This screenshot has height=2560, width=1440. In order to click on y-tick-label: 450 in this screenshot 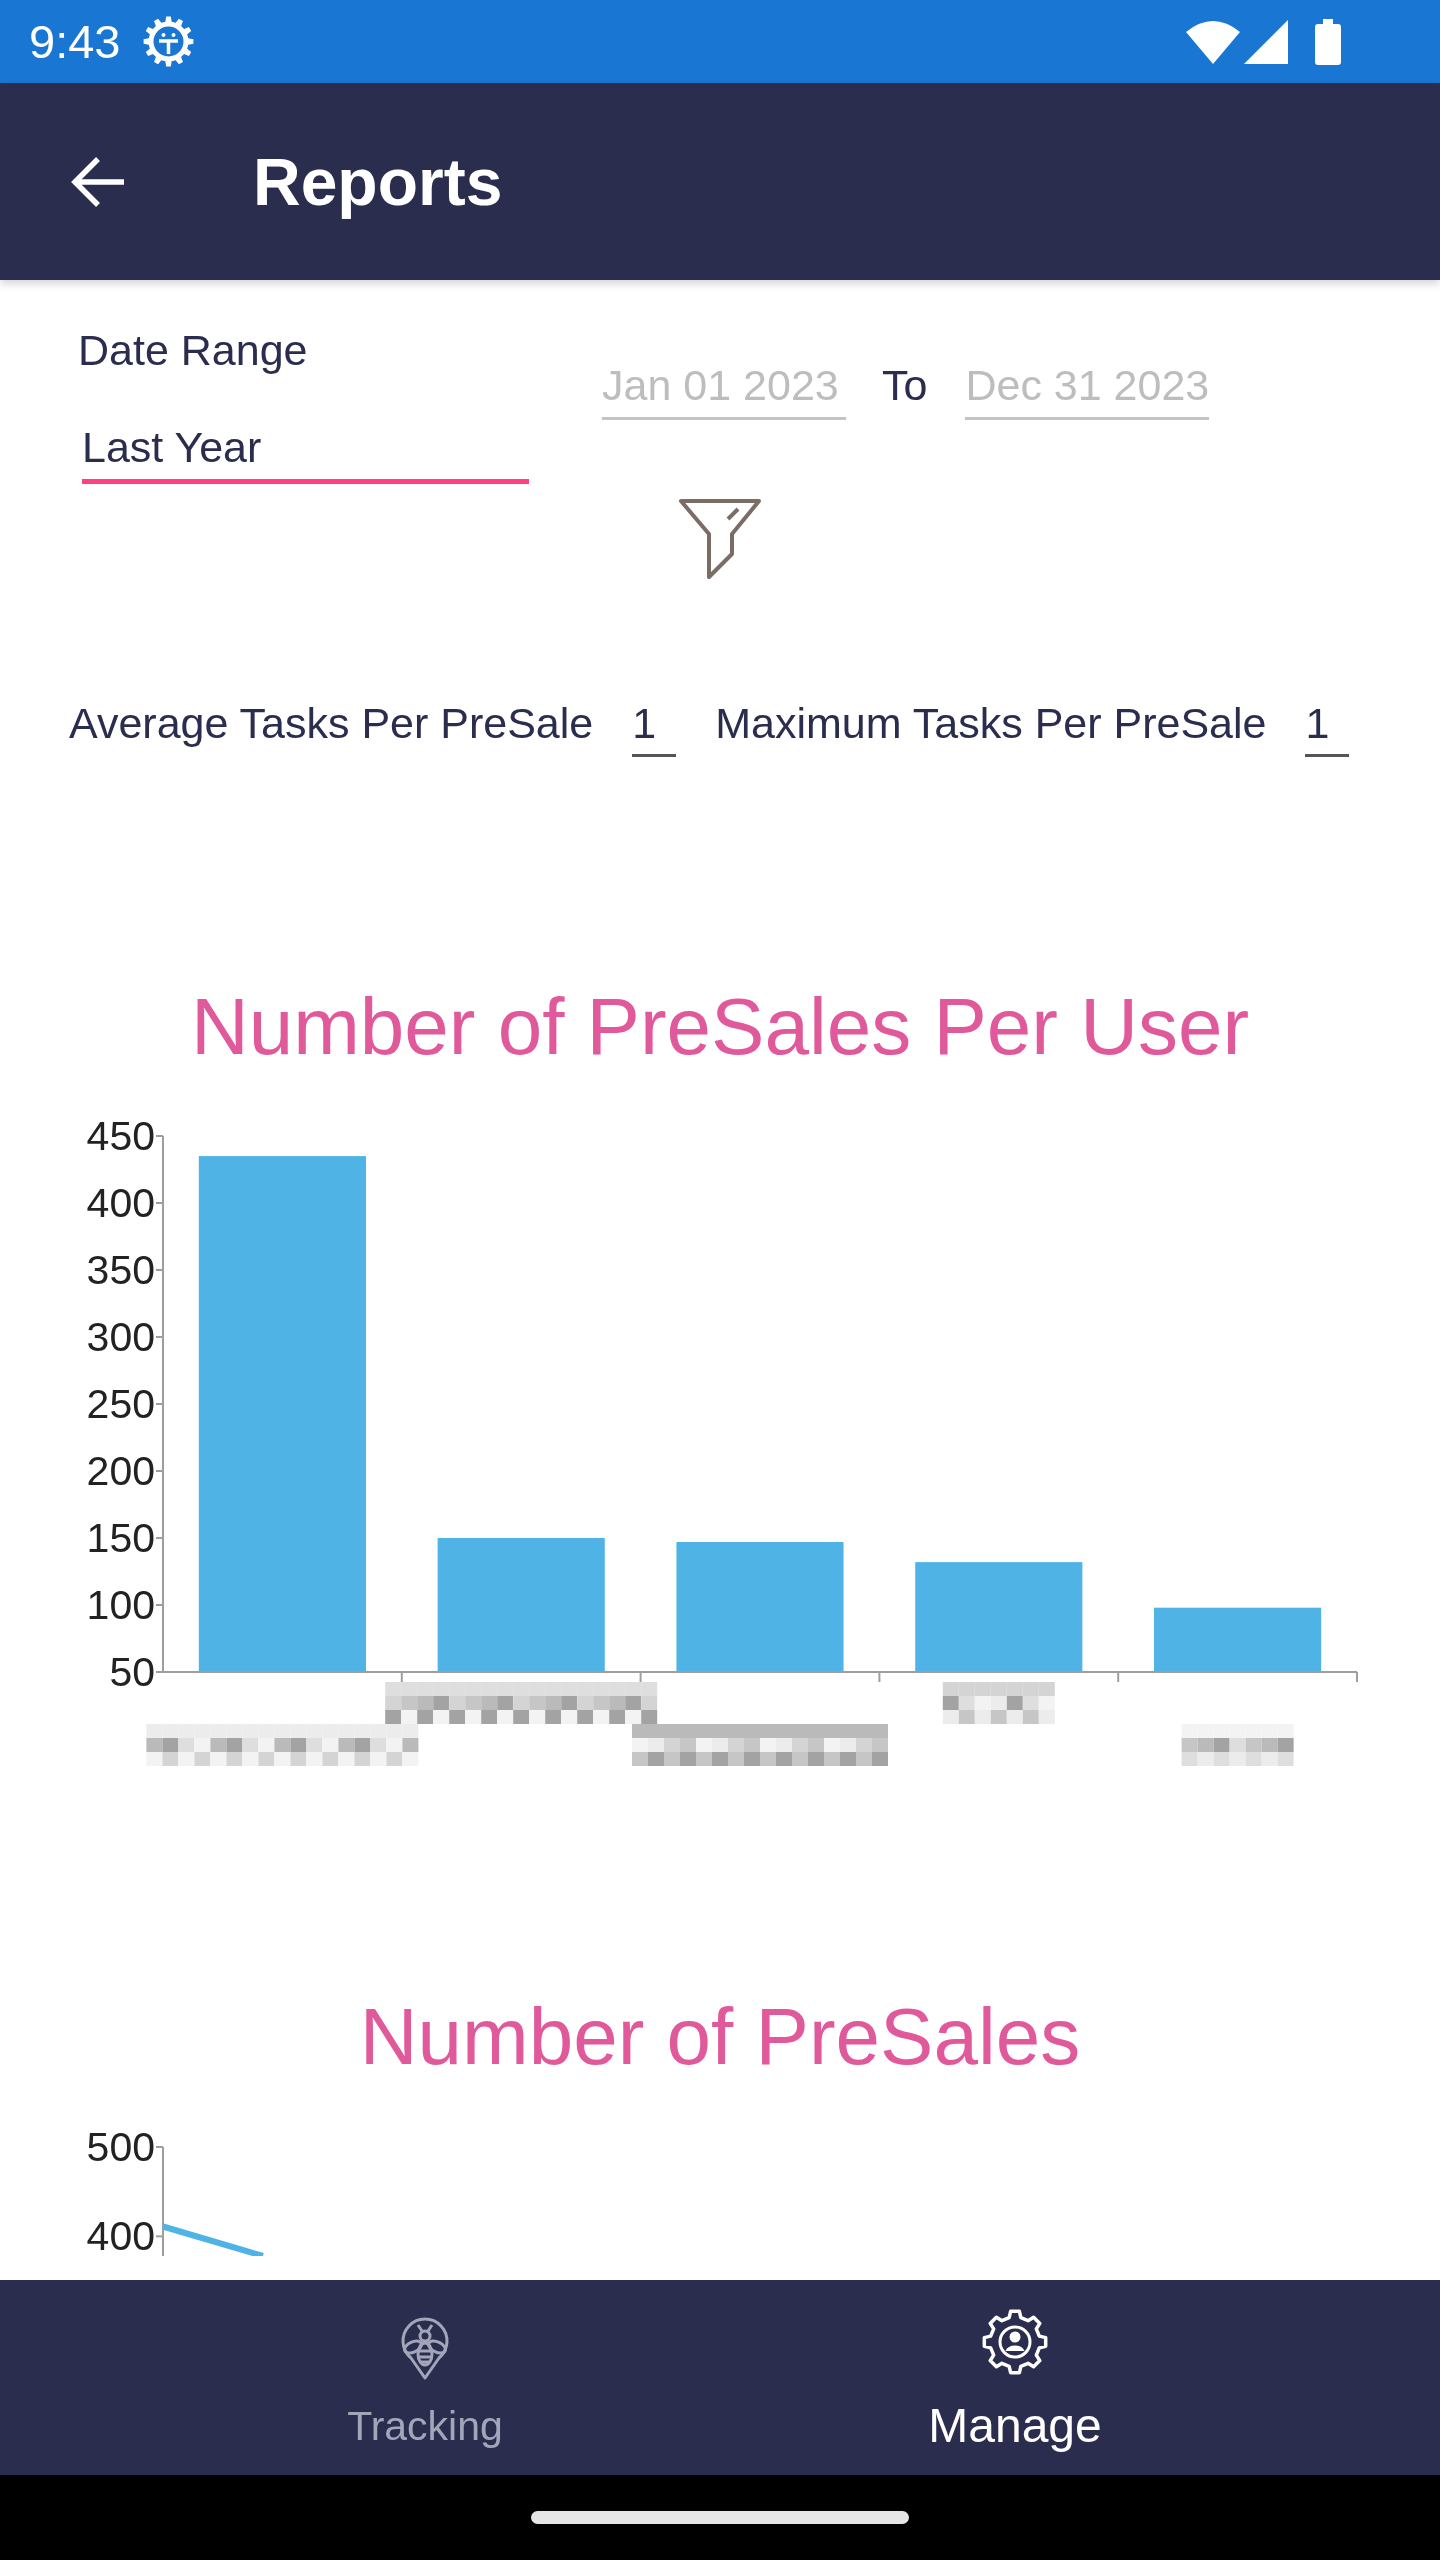, I will do `click(120, 1136)`.